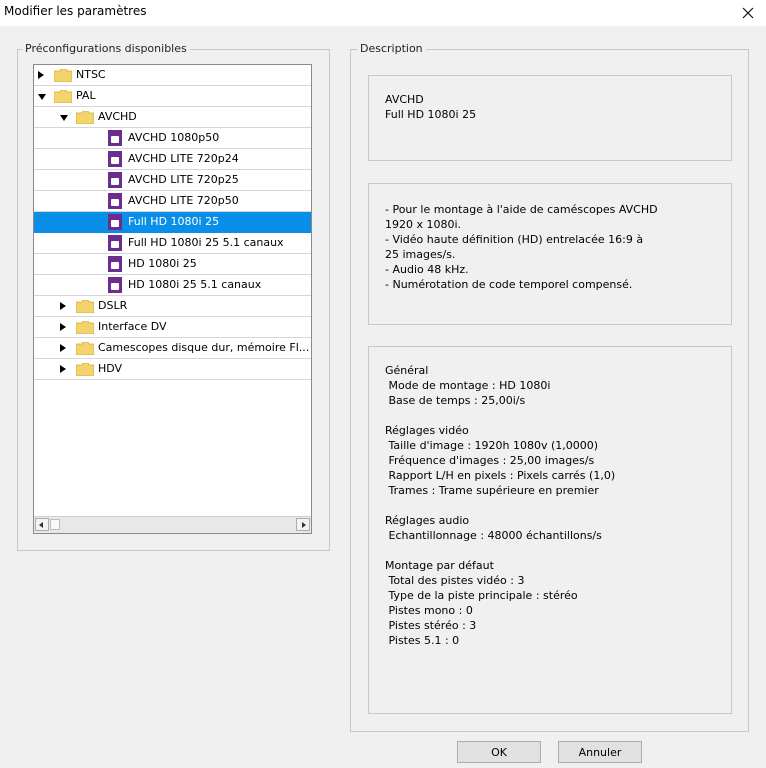 This screenshot has height=768, width=766. I want to click on tree-item-label: DSLR, so click(113, 305).